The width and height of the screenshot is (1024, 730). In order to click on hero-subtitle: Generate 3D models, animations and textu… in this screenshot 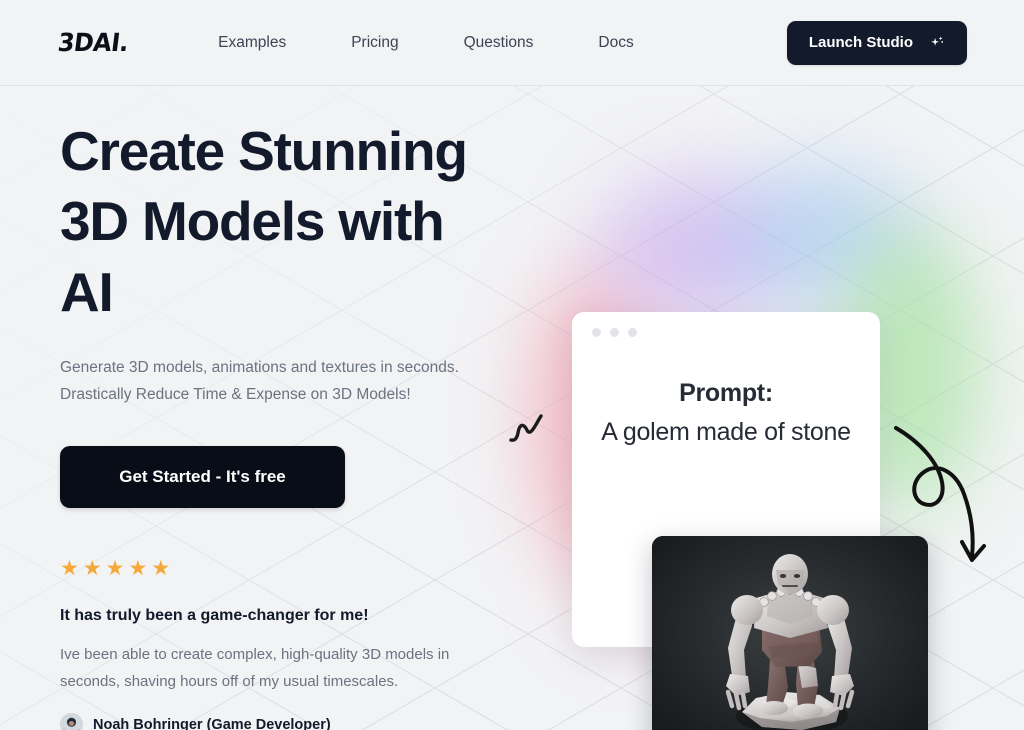, I will do `click(259, 381)`.